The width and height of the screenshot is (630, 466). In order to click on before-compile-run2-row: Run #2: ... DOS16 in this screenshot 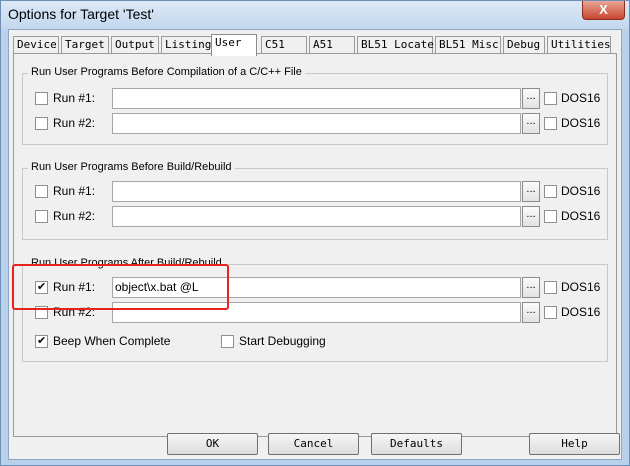, I will do `click(315, 124)`.